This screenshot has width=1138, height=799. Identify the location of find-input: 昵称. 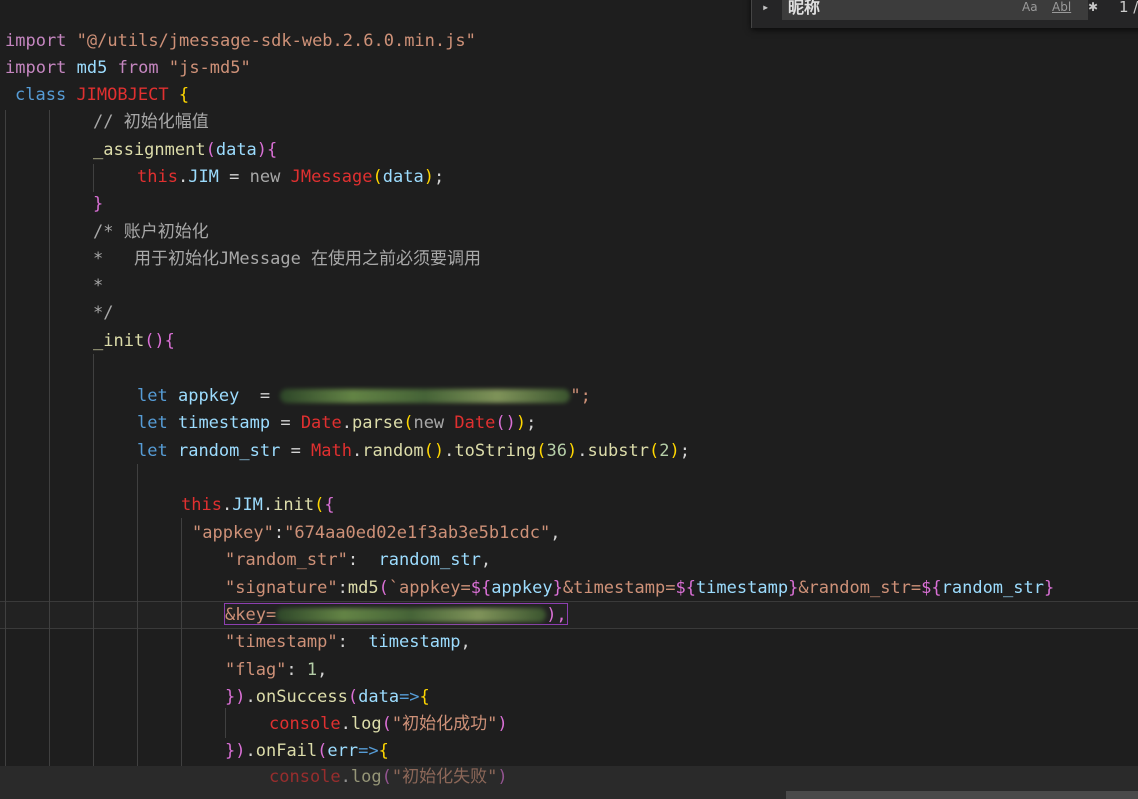
(935, 10).